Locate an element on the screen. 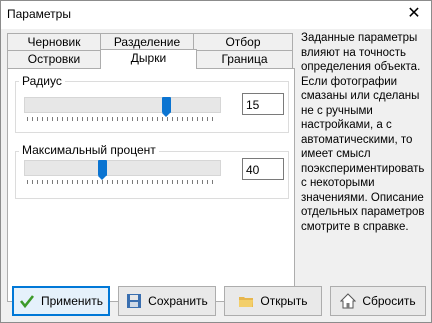 This screenshot has width=432, height=323. apply-button: Применить is located at coordinates (61, 301).